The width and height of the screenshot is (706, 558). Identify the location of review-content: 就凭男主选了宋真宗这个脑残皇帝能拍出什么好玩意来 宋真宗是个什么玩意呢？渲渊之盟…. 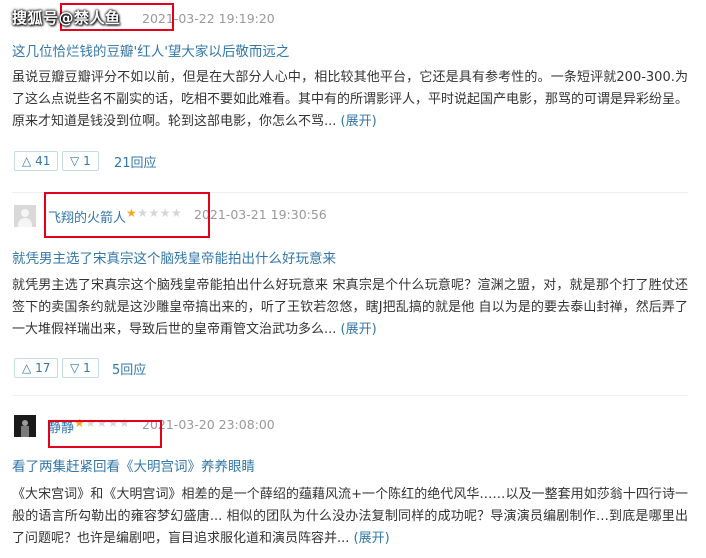
(350, 308).